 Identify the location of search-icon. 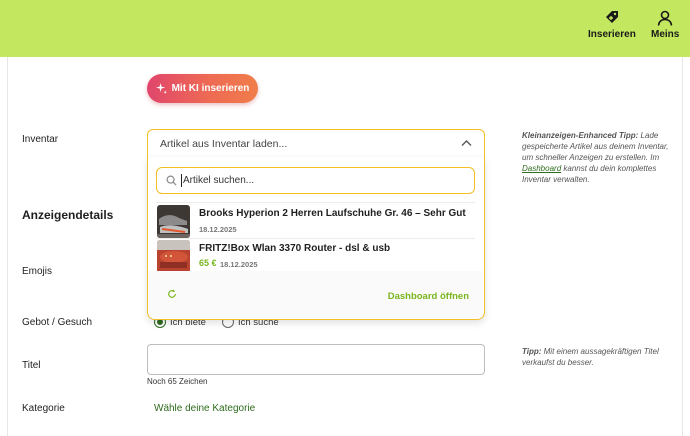
(171, 180).